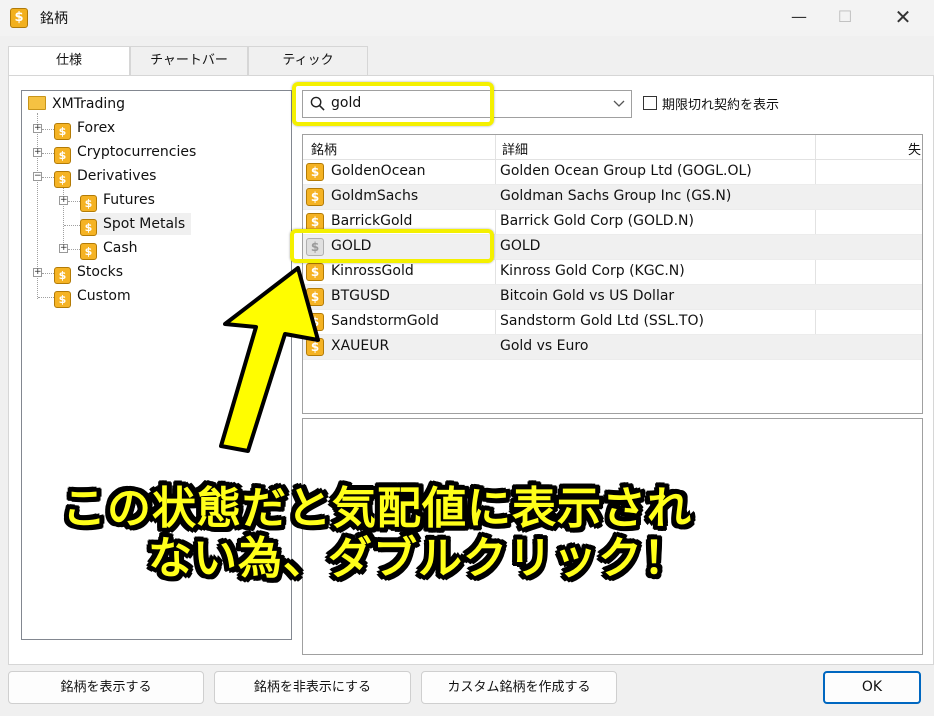 Image resolution: width=934 pixels, height=716 pixels. Describe the element at coordinates (872, 687) in the screenshot. I see `ok-button: OK` at that location.